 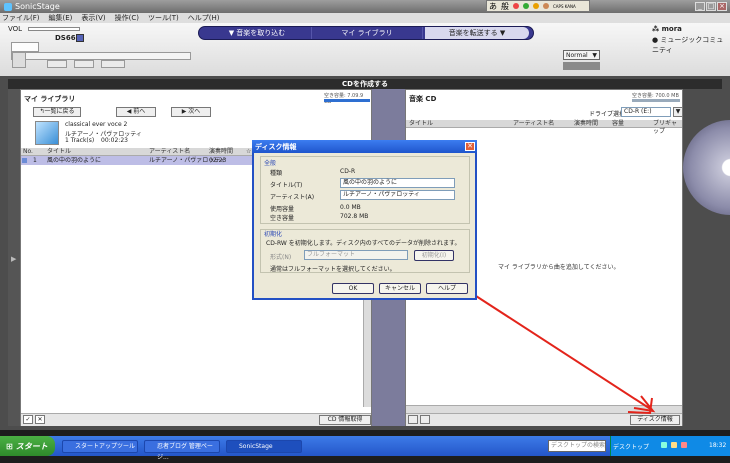 What do you see at coordinates (718, 445) in the screenshot?
I see `clock: 18:32` at bounding box center [718, 445].